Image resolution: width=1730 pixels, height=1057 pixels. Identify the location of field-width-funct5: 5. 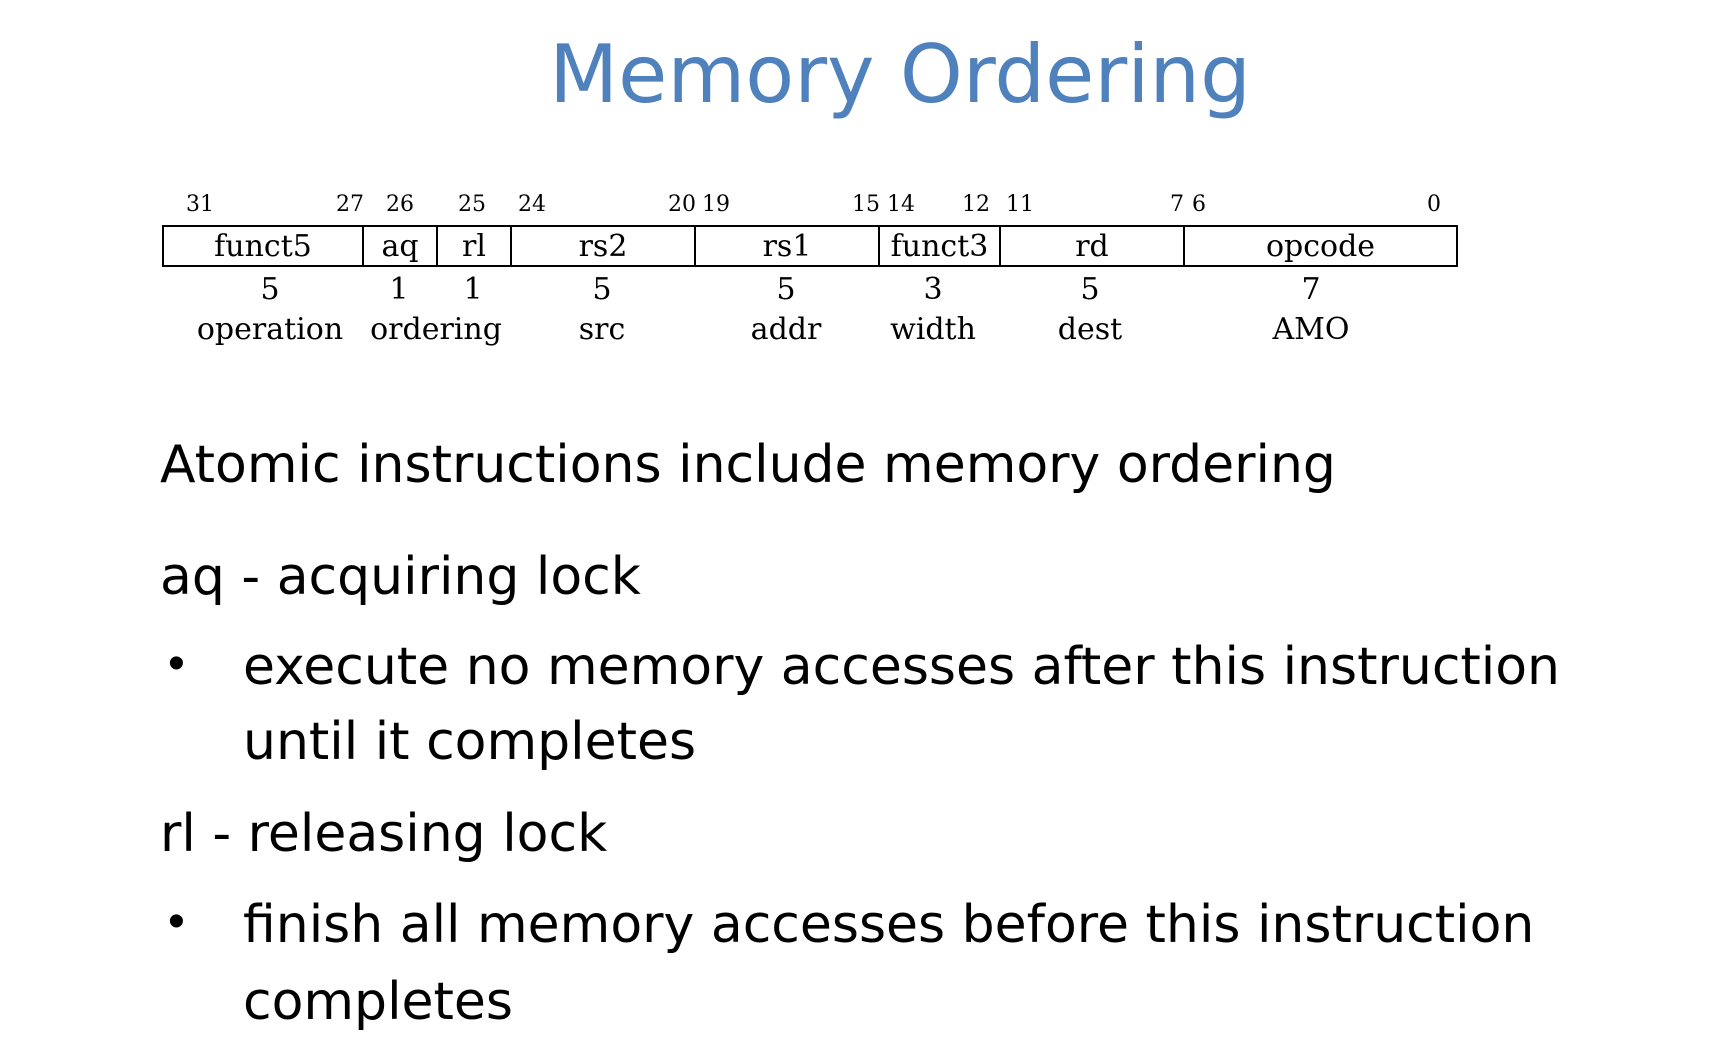
(270, 289).